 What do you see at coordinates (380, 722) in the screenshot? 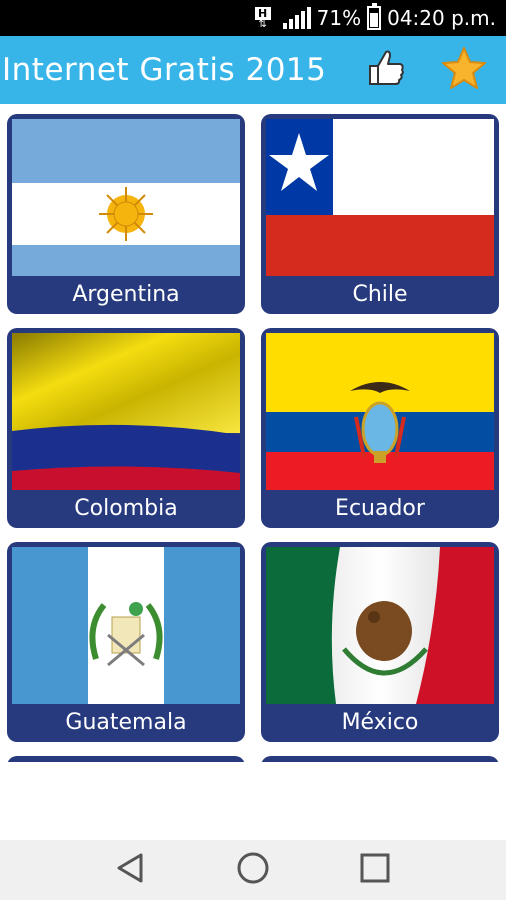
I see `country-label: México` at bounding box center [380, 722].